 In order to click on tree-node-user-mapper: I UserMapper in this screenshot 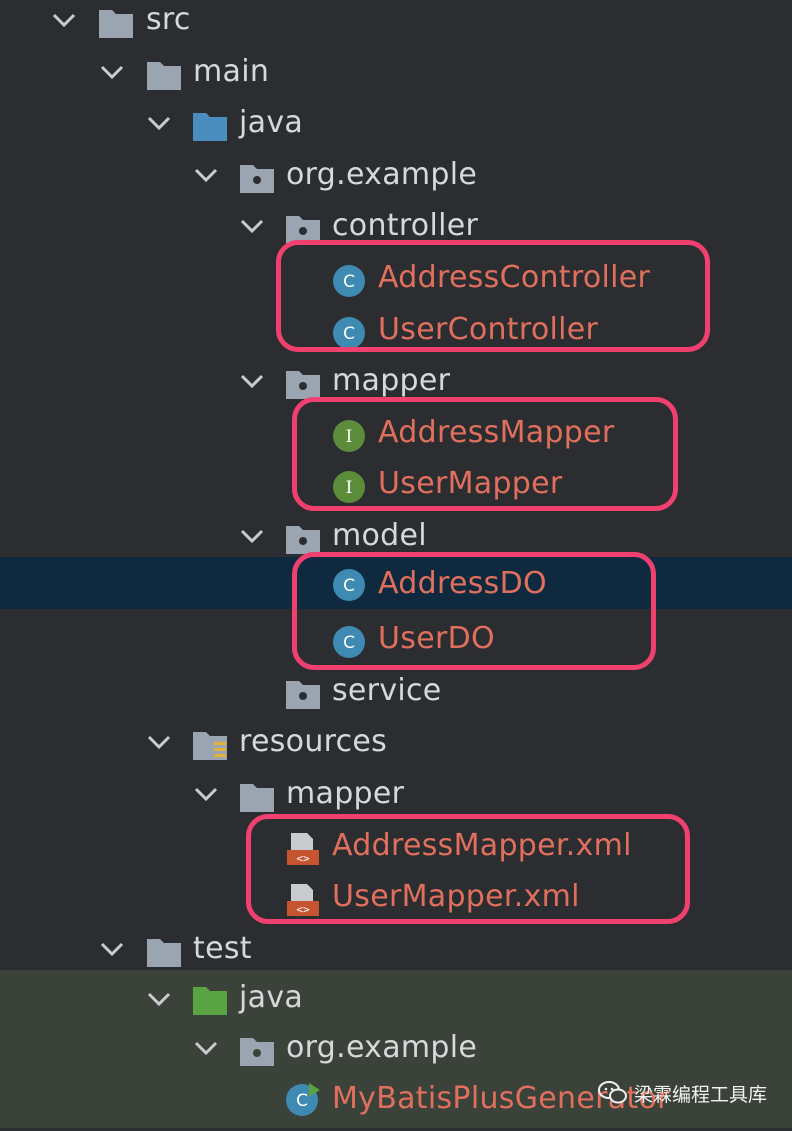, I will do `click(396, 490)`.